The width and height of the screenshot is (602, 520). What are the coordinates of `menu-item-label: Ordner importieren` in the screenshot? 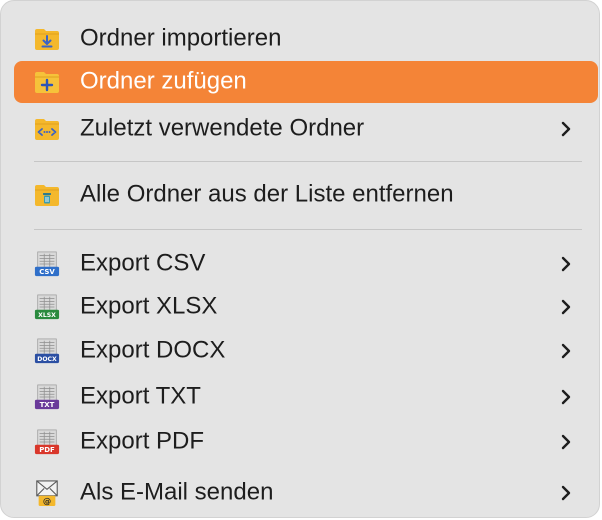 It's located at (181, 38).